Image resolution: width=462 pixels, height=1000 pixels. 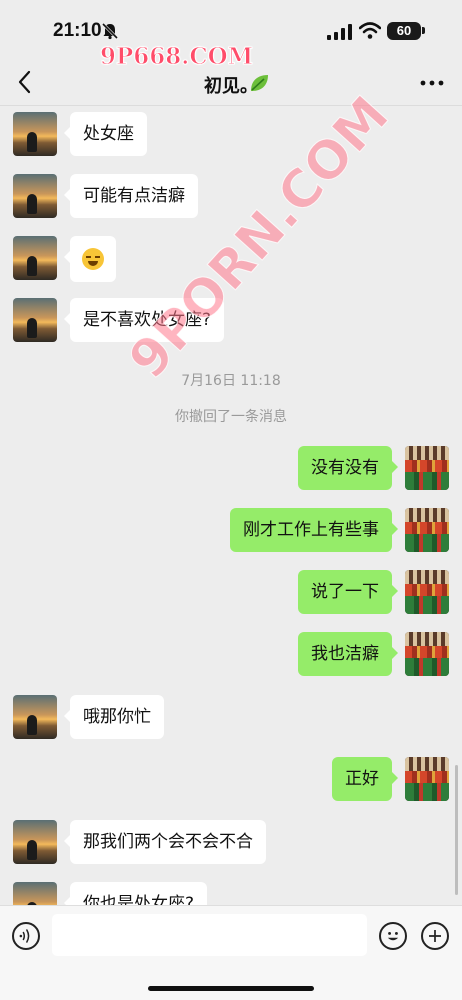 I want to click on voice-input-icon, so click(x=26, y=936).